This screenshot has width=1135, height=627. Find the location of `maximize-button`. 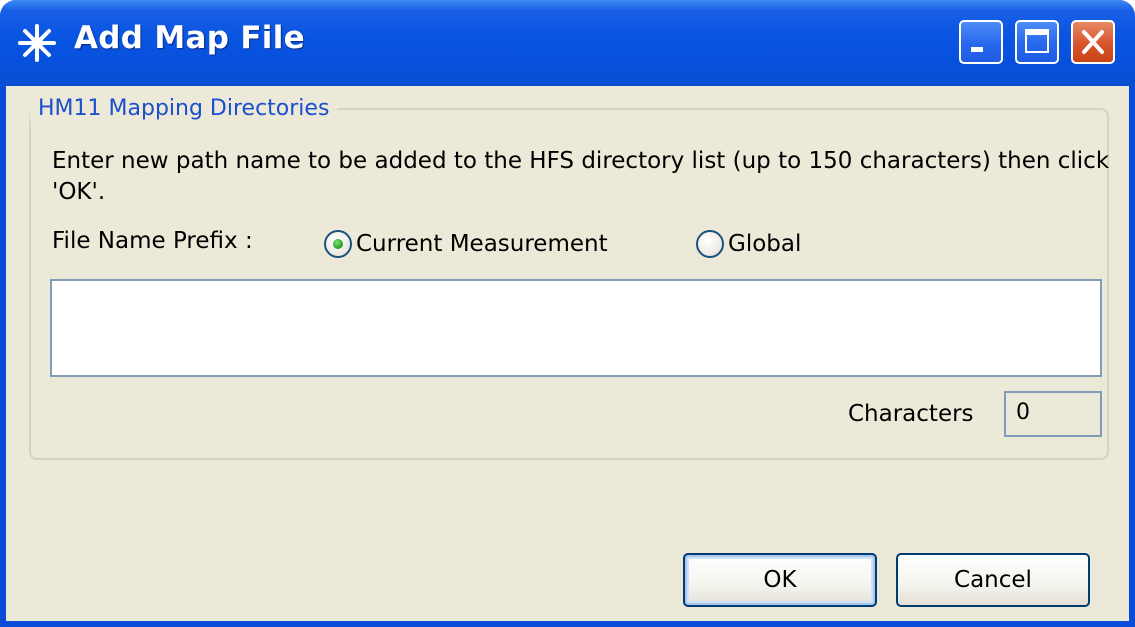

maximize-button is located at coordinates (1037, 42).